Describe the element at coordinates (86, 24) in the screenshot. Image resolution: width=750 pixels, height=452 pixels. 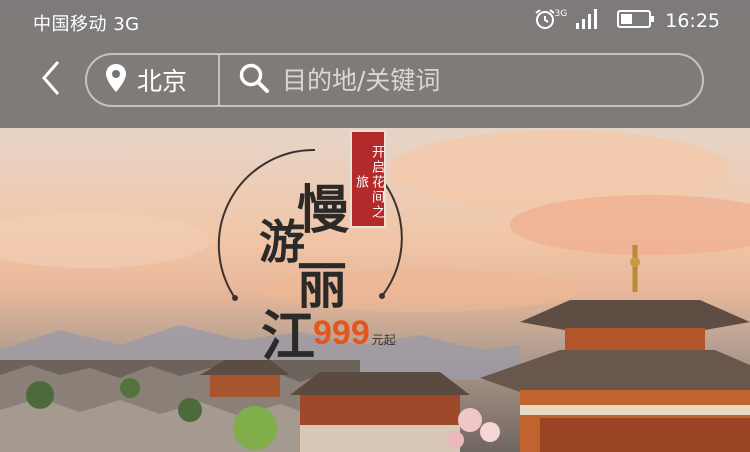
I see `carrier-label: 中国移动 3G` at that location.